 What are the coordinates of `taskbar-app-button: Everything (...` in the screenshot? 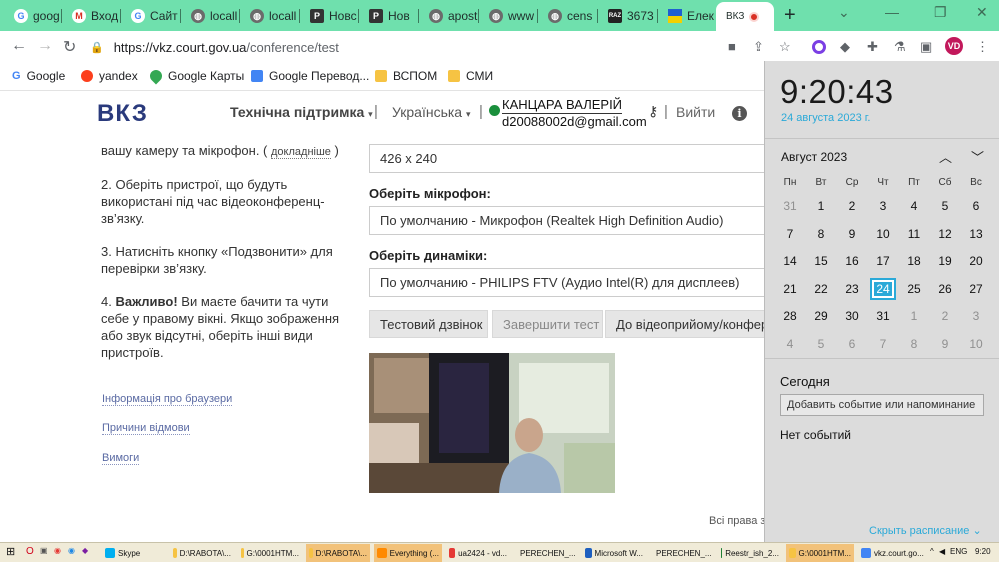 It's located at (408, 553).